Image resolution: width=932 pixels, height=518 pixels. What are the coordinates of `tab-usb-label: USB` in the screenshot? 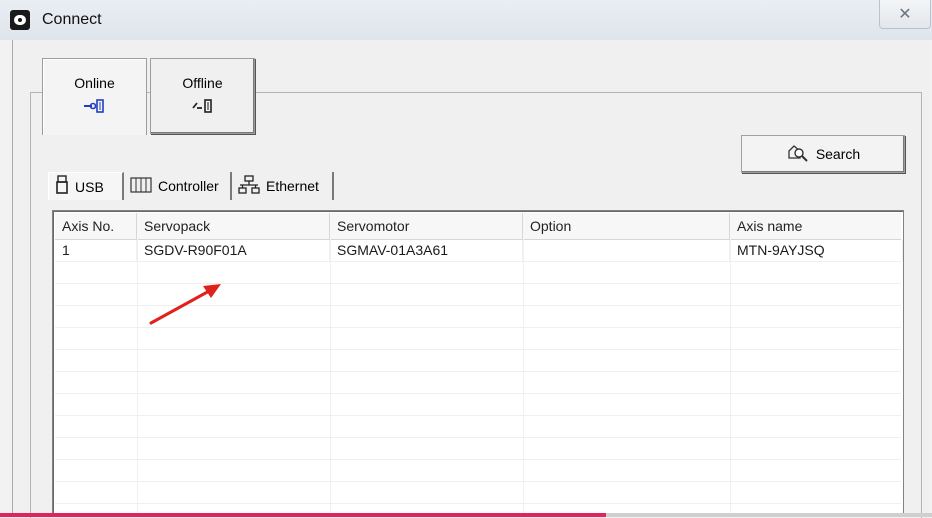 It's located at (89, 186).